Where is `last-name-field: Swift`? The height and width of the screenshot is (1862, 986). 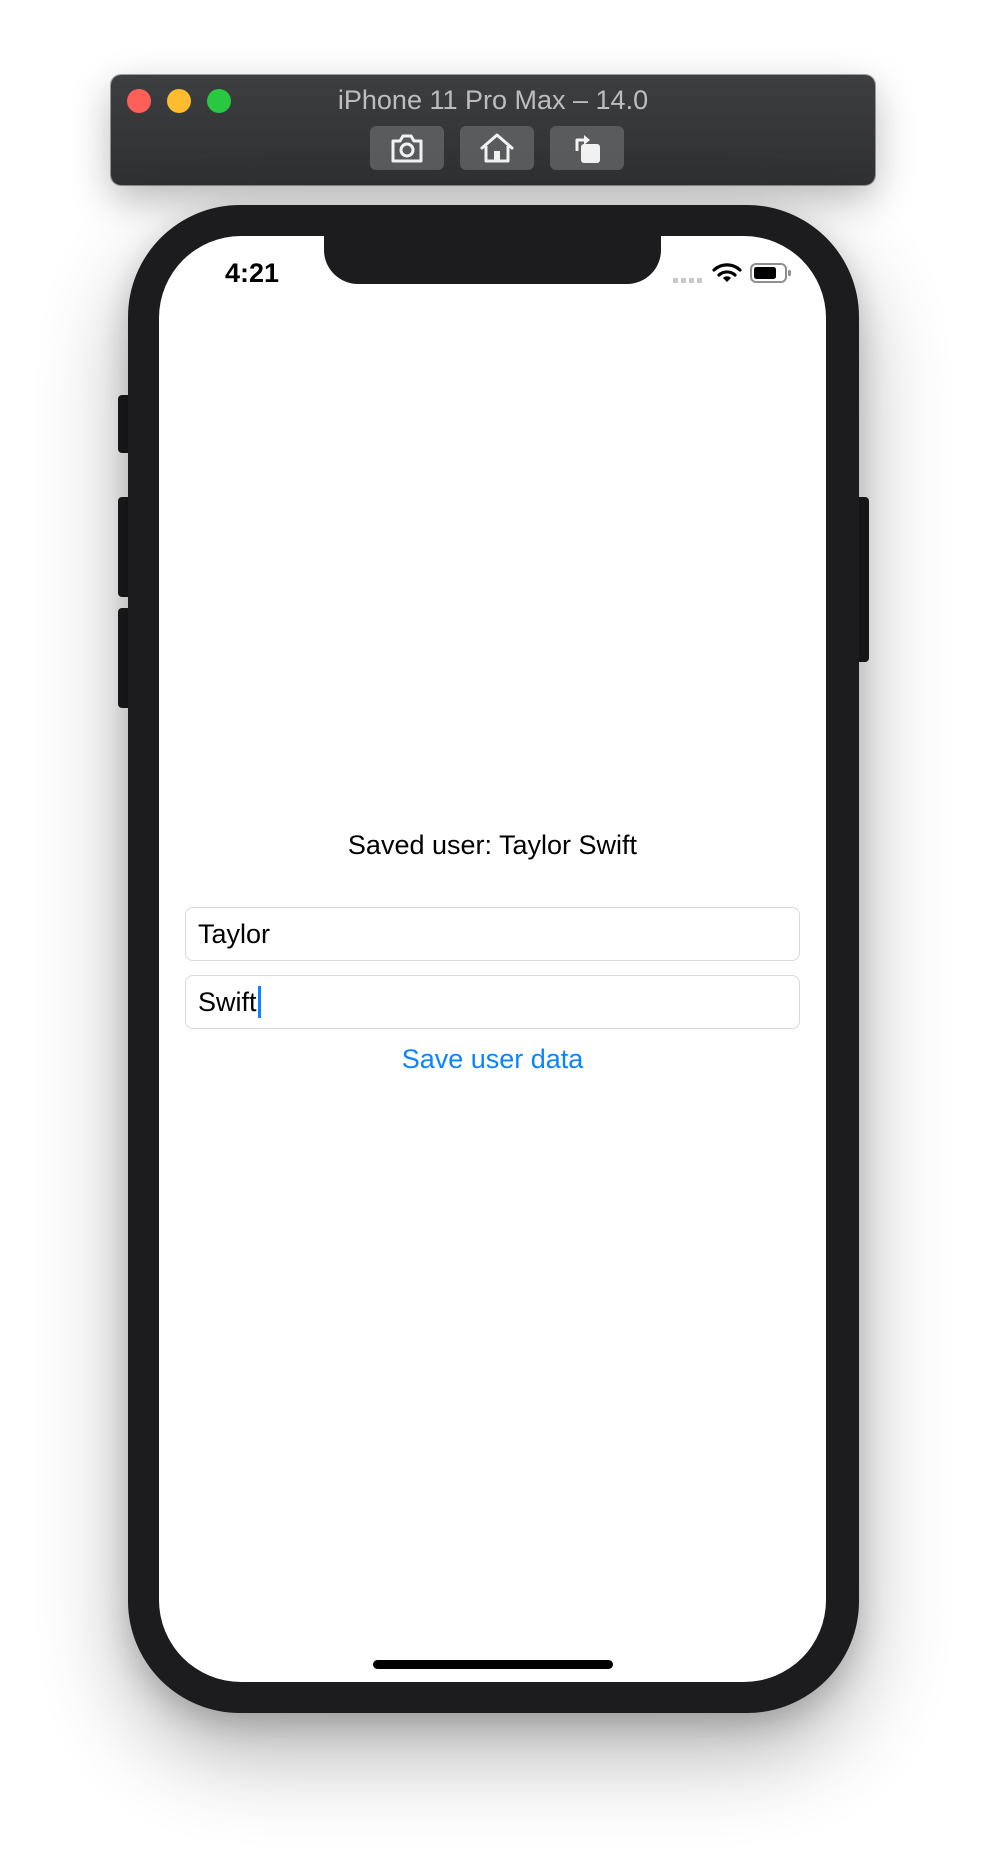 last-name-field: Swift is located at coordinates (492, 1002).